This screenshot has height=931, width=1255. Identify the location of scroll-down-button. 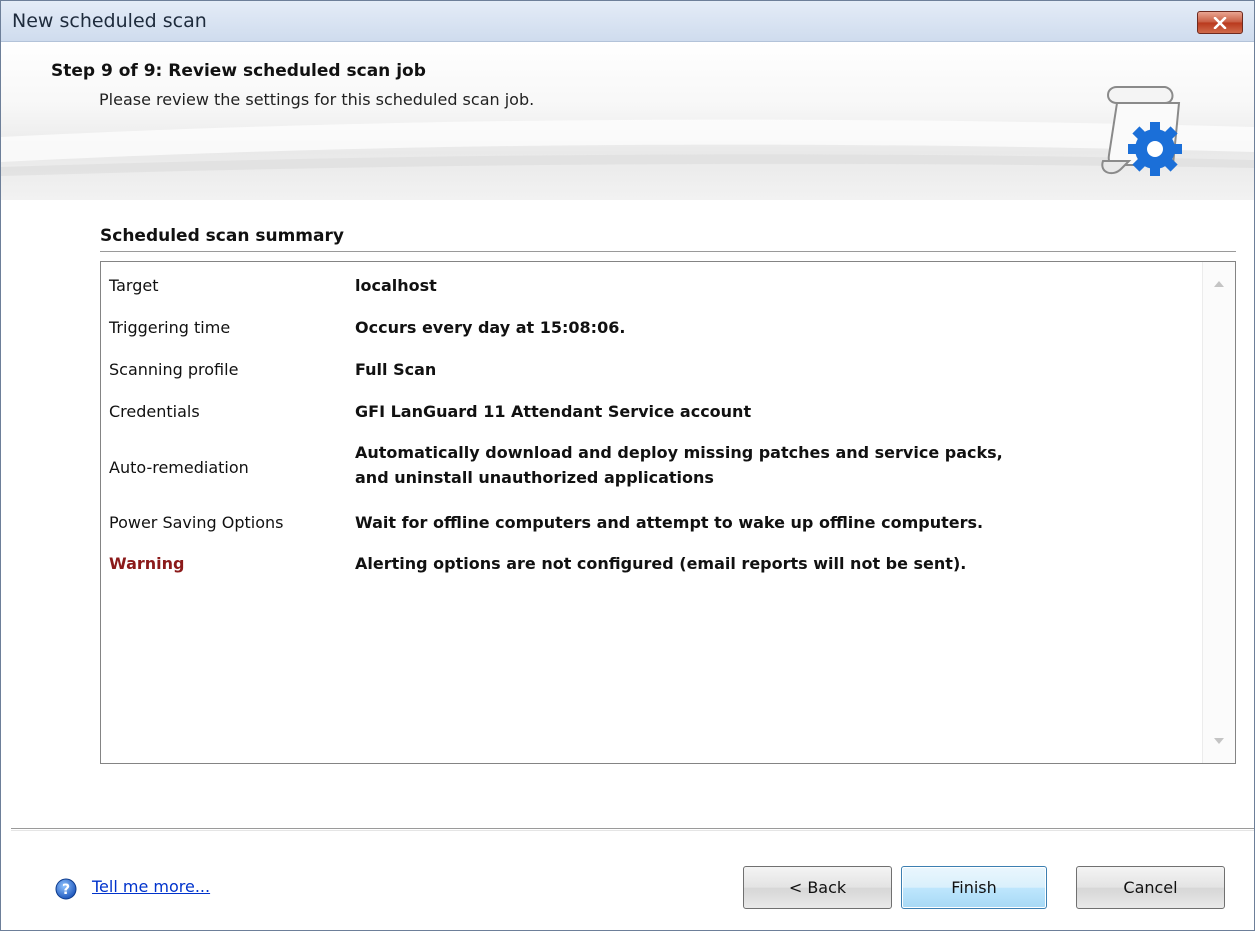
(1219, 741).